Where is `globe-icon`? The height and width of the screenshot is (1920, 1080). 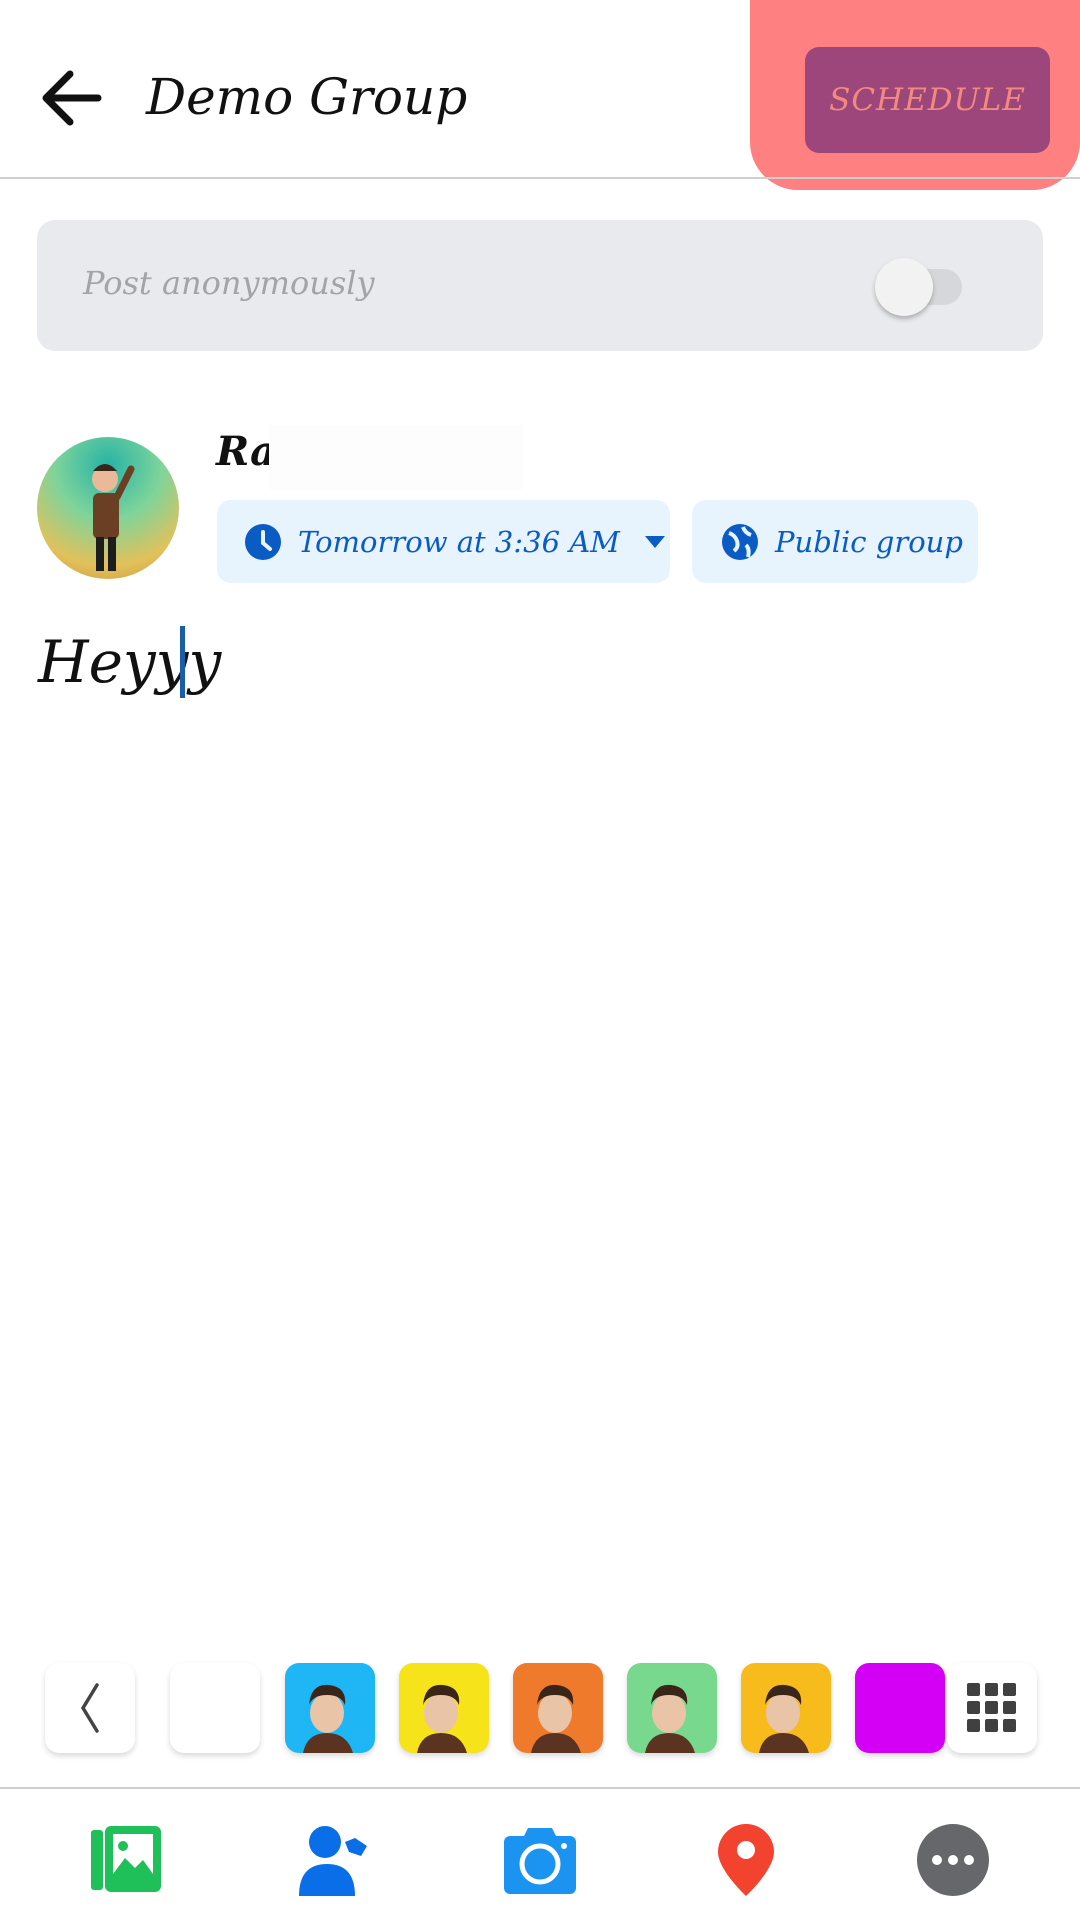
globe-icon is located at coordinates (740, 541).